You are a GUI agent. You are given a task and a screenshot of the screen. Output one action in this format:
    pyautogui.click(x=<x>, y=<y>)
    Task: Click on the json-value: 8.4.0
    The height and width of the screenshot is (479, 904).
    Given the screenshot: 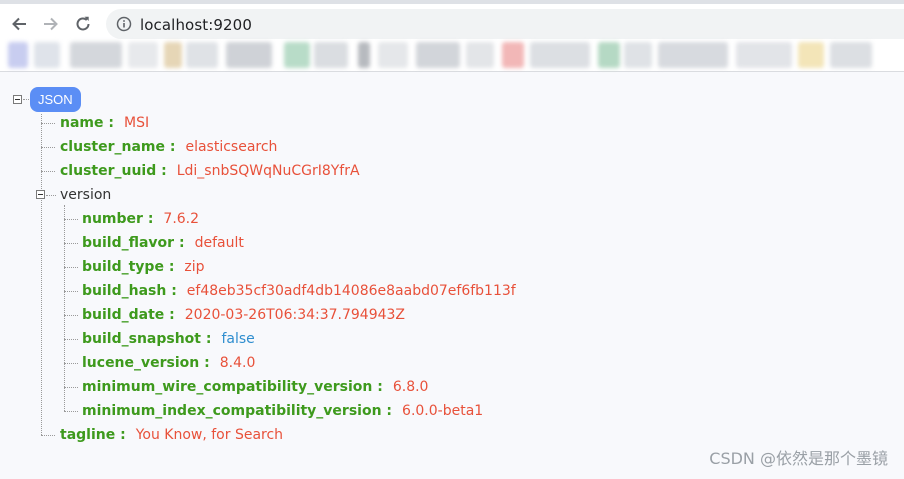 What is the action you would take?
    pyautogui.click(x=237, y=363)
    